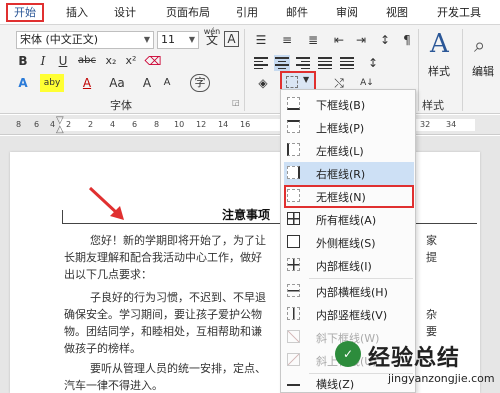 The height and width of the screenshot is (393, 500). I want to click on watermark-text: 经验总结, so click(414, 358).